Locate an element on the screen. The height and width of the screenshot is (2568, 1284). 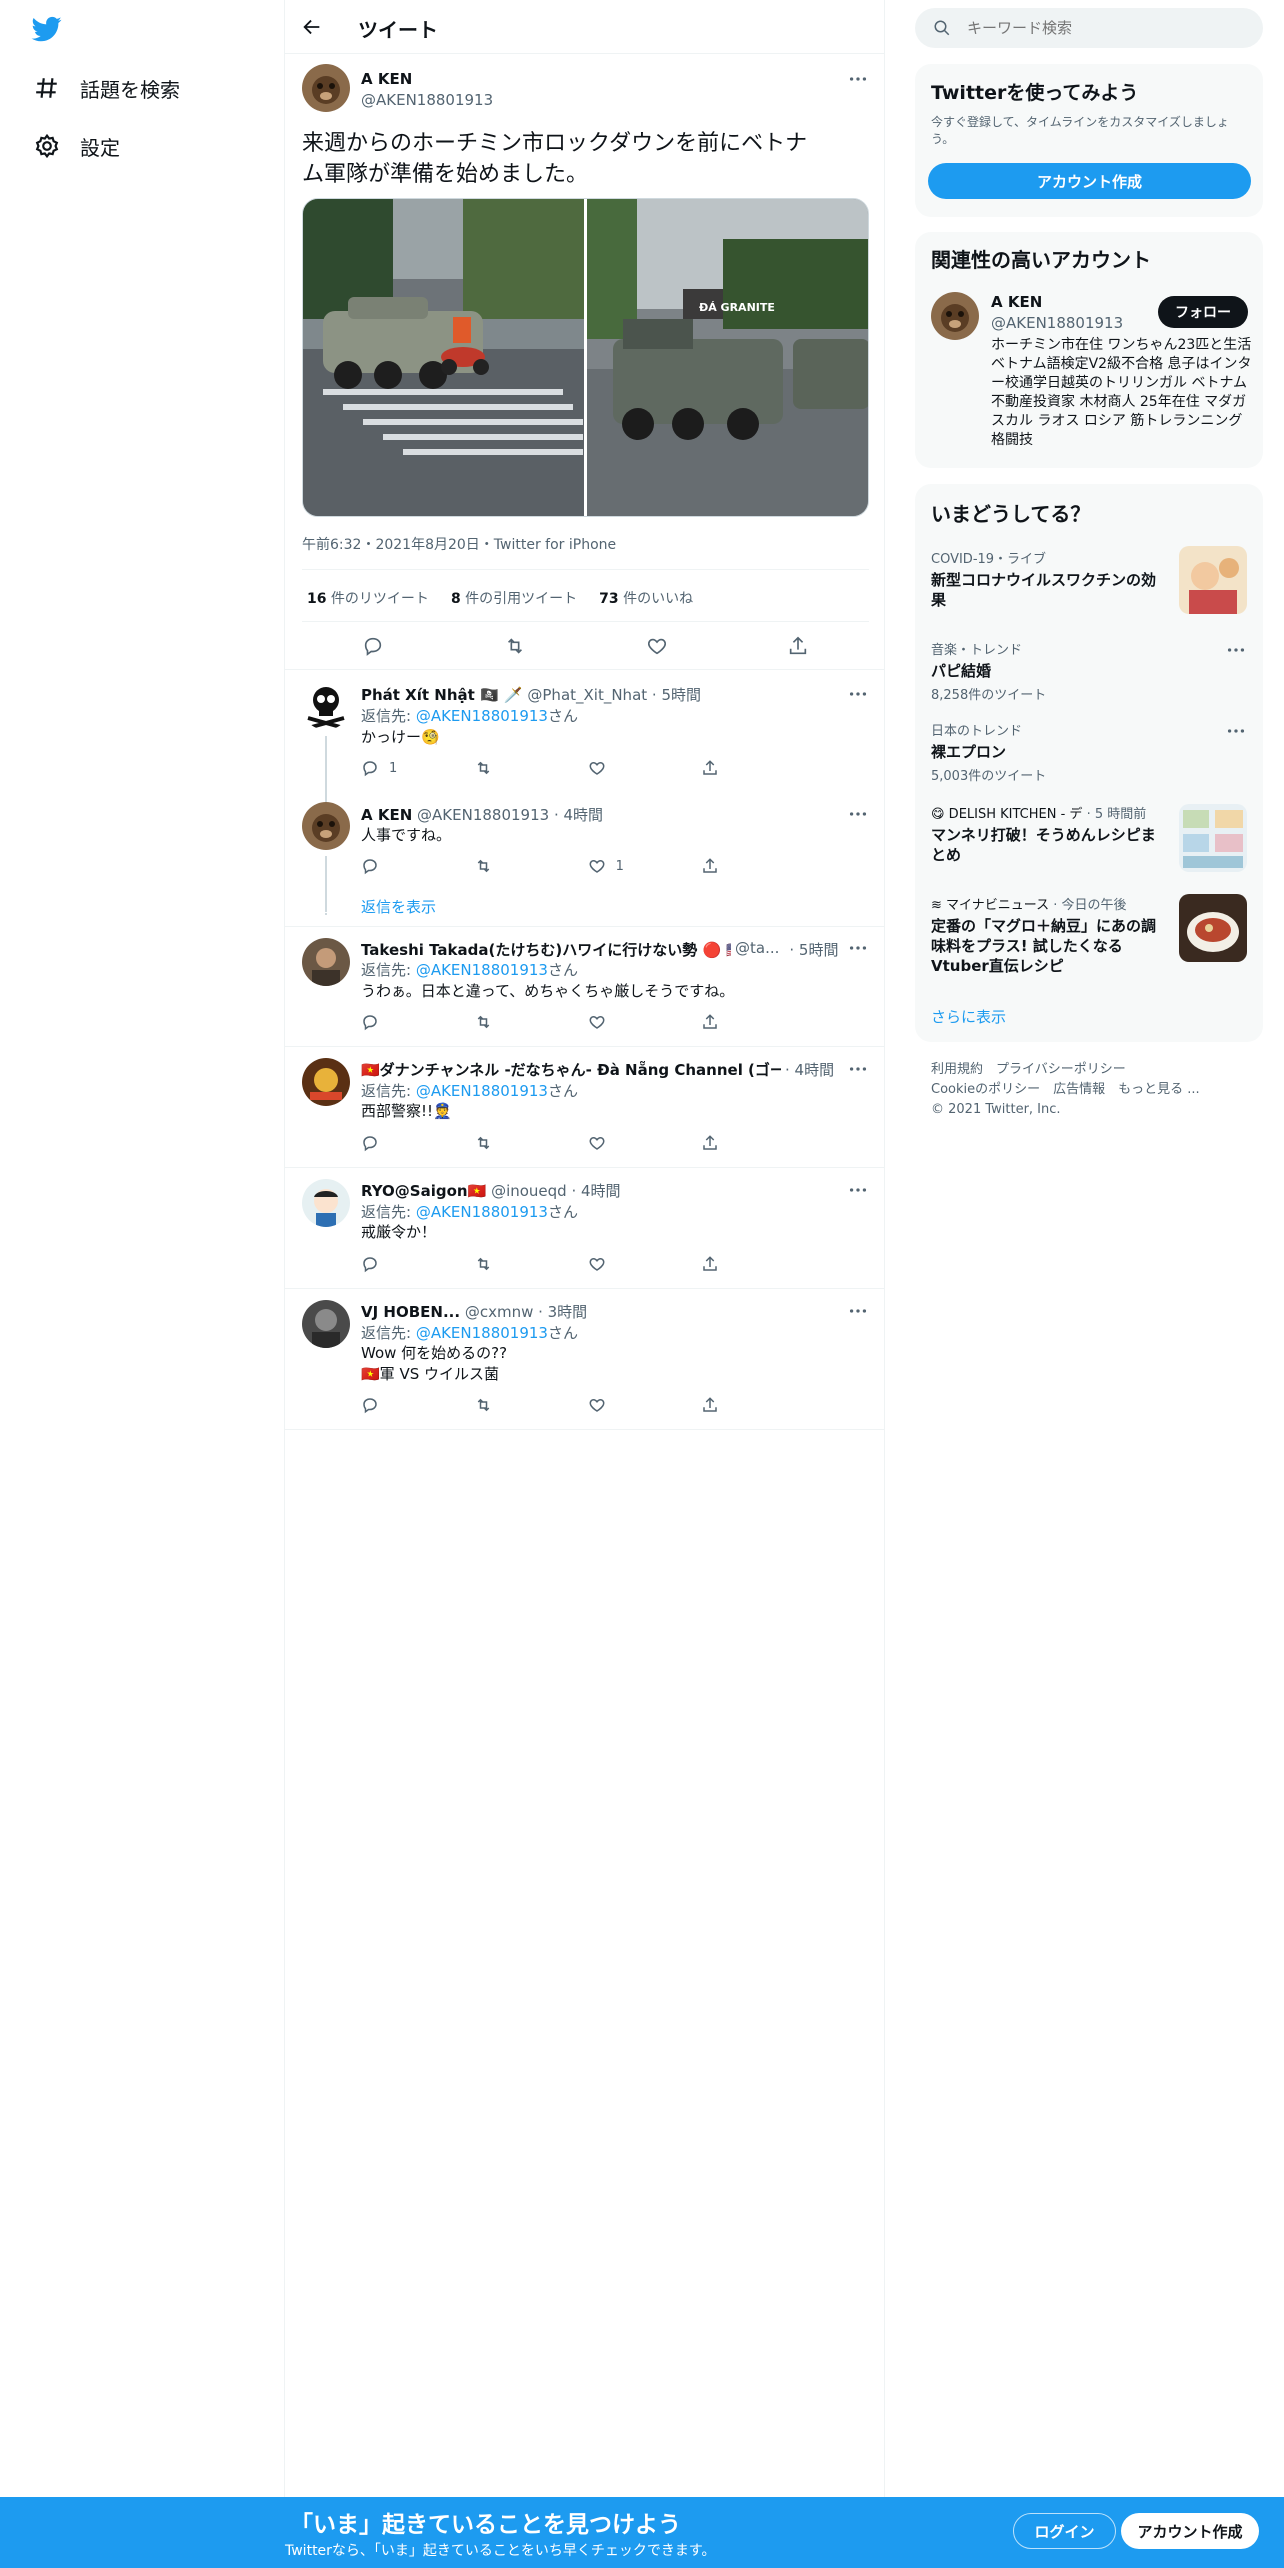
reply-author-handle: @cxmnw · 3時間 is located at coordinates (526, 1312).